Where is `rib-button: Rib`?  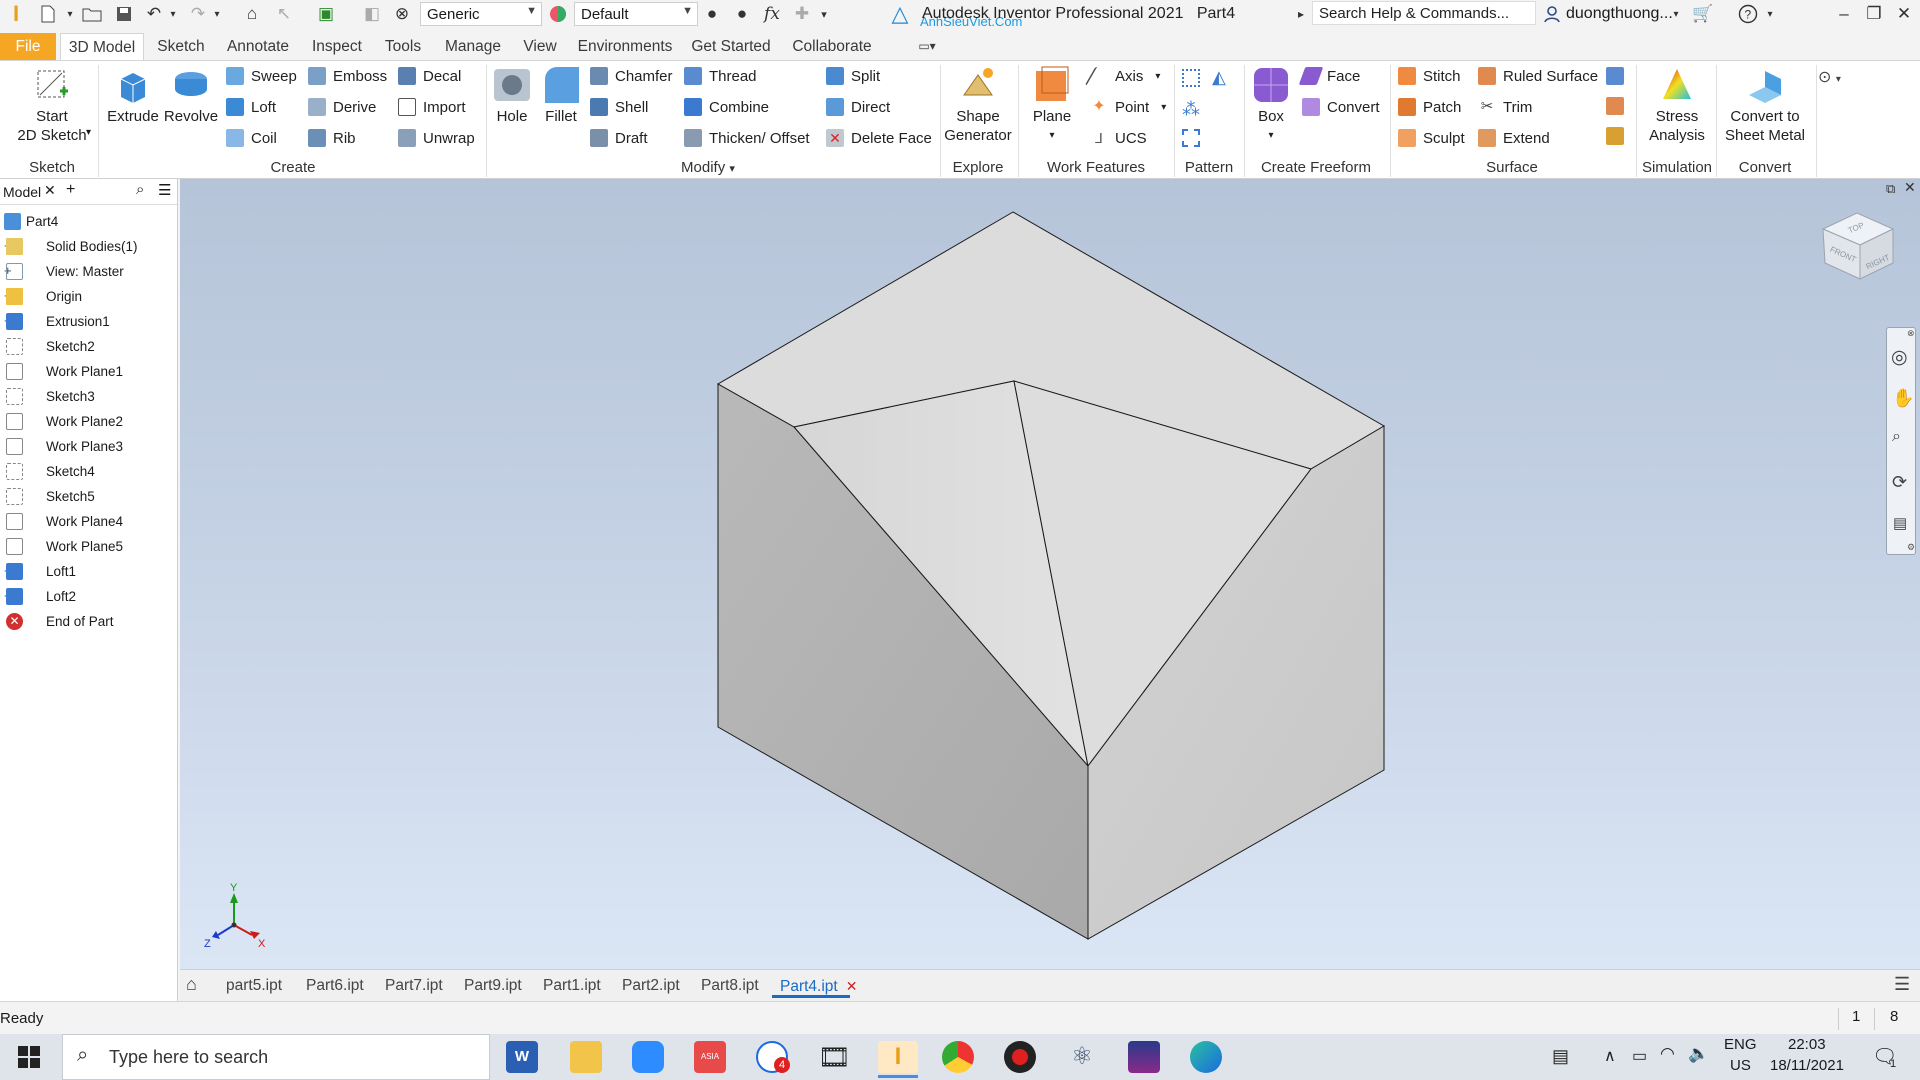
rib-button: Rib is located at coordinates (332, 138).